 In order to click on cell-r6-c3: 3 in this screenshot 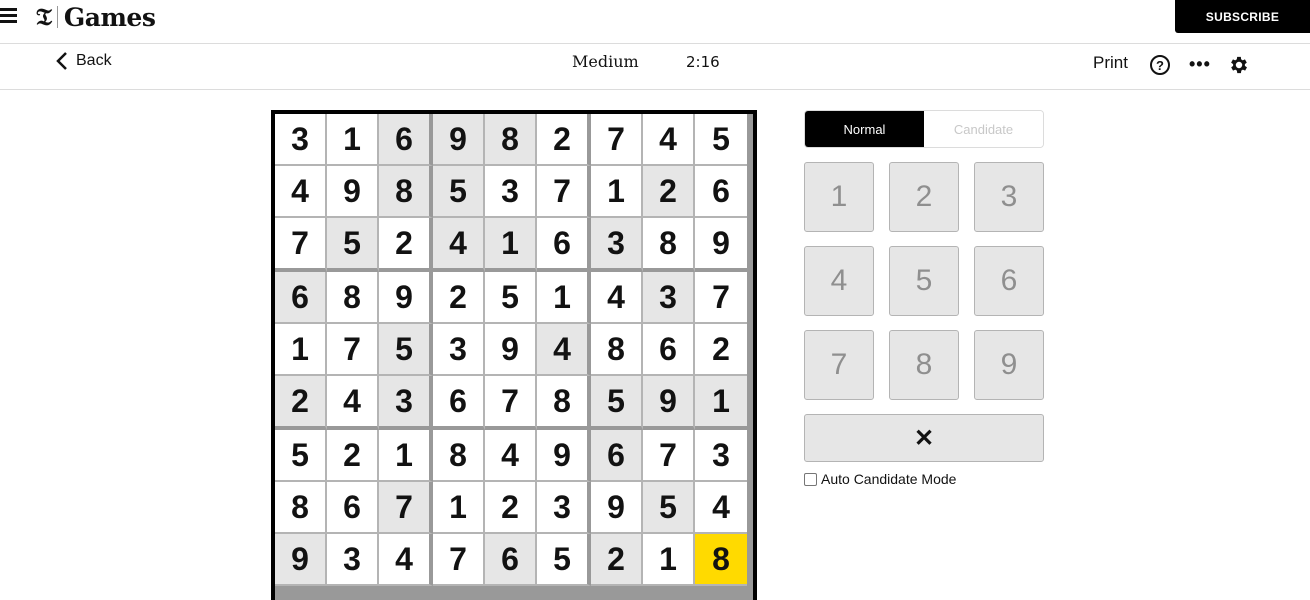, I will do `click(406, 403)`.